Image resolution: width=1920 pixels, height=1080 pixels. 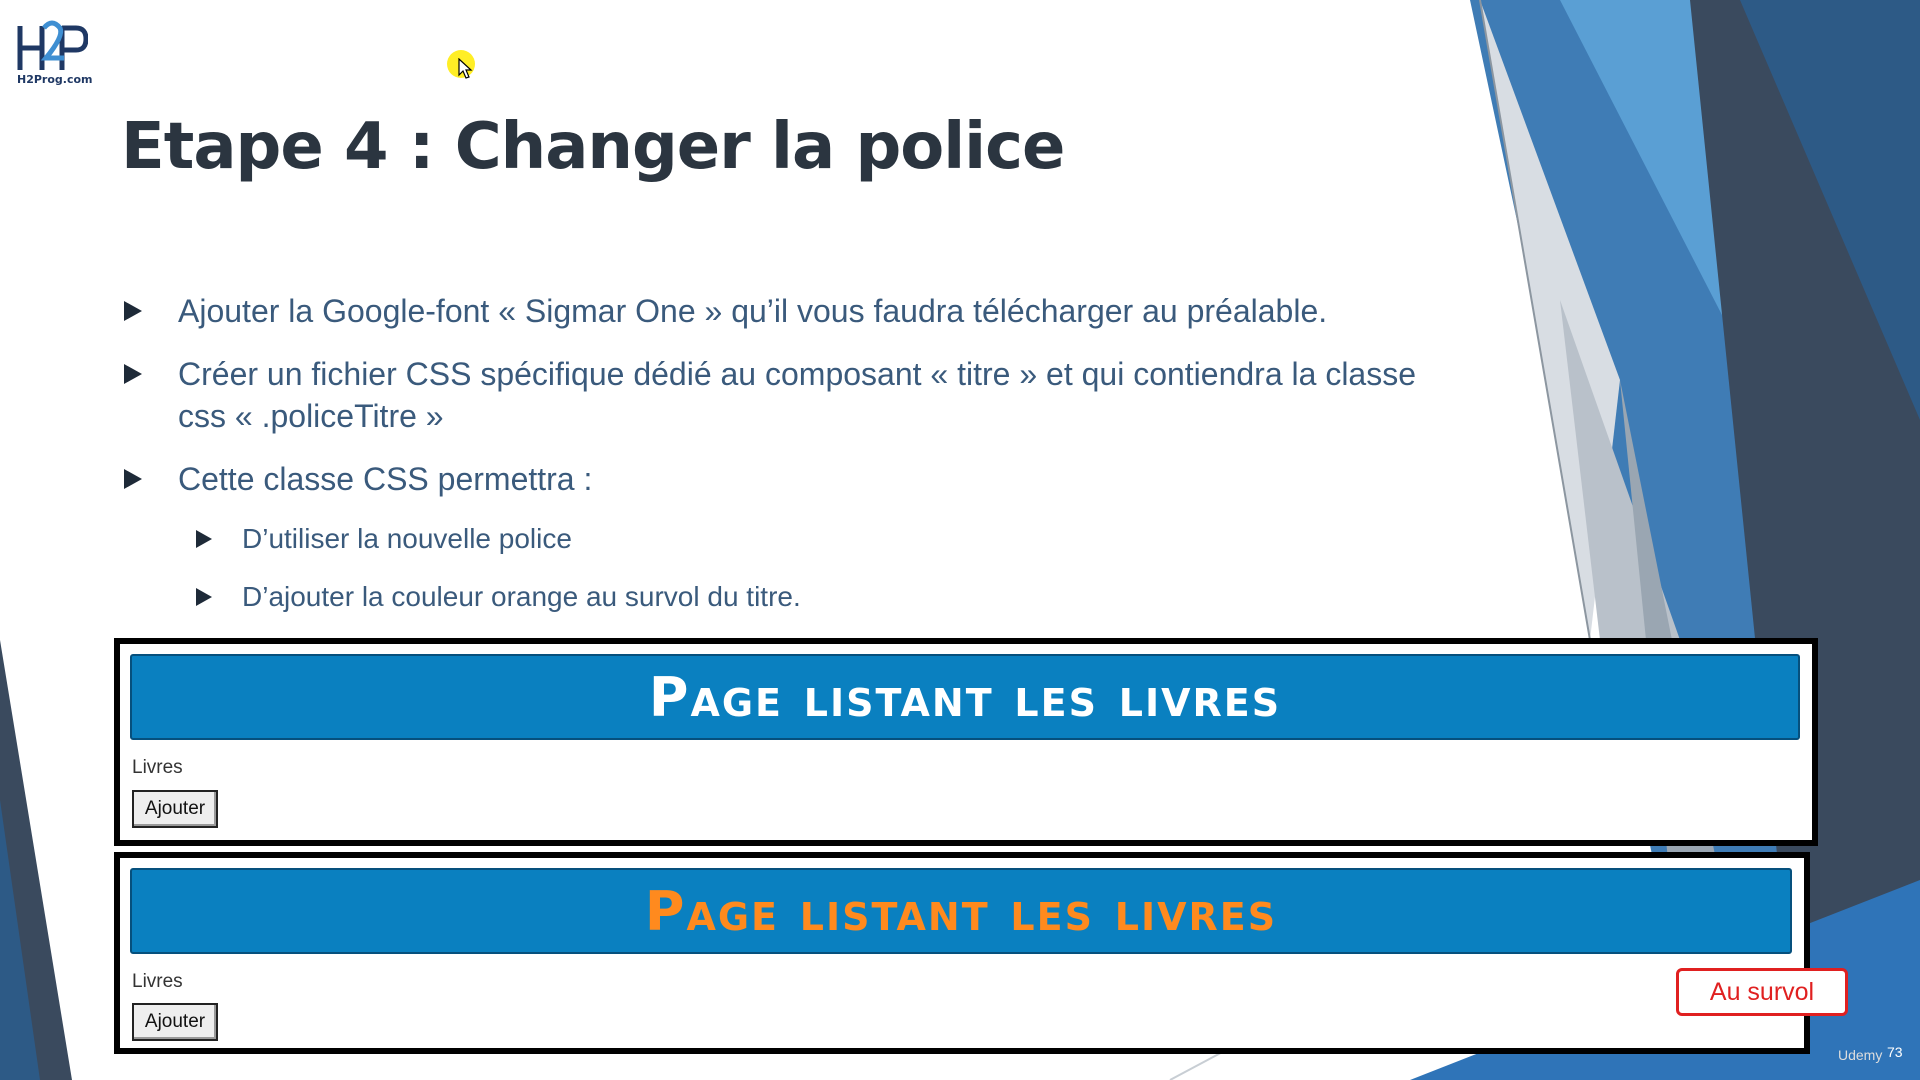 What do you see at coordinates (465, 68) in the screenshot?
I see `mouse-cursor-icon` at bounding box center [465, 68].